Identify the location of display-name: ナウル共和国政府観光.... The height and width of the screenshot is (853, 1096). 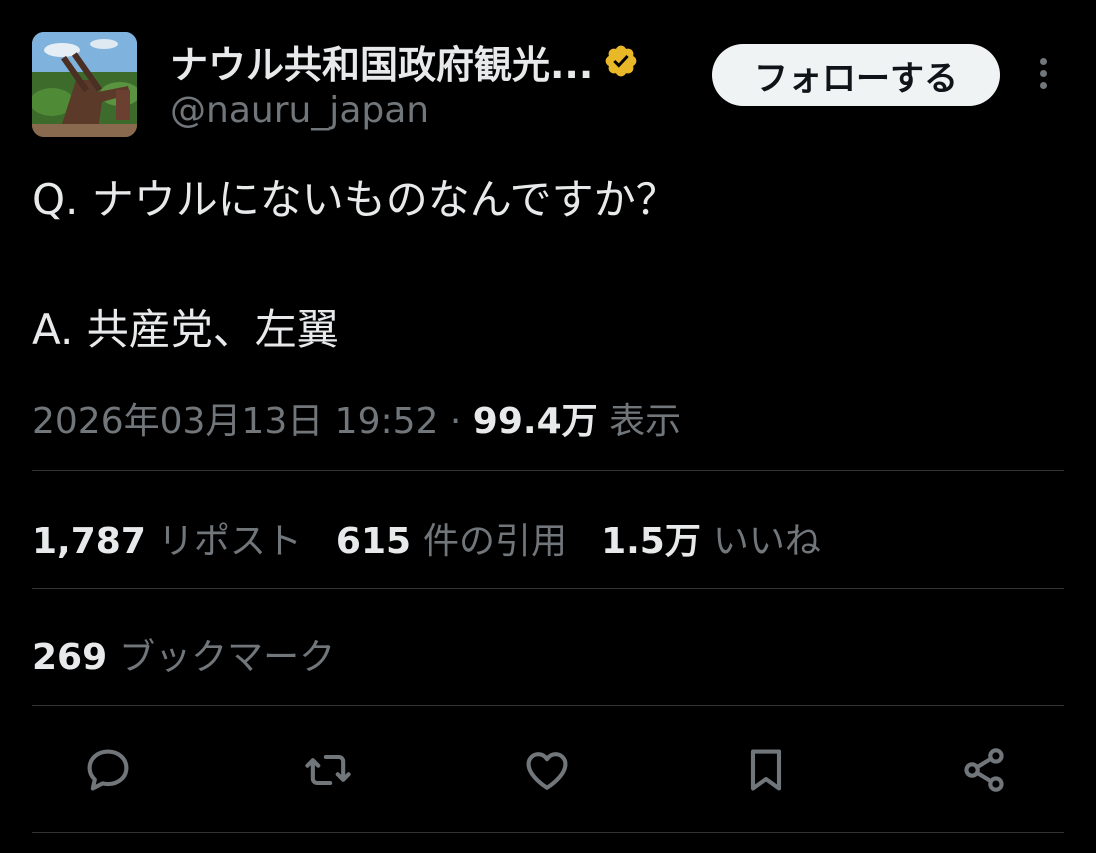
(381, 61).